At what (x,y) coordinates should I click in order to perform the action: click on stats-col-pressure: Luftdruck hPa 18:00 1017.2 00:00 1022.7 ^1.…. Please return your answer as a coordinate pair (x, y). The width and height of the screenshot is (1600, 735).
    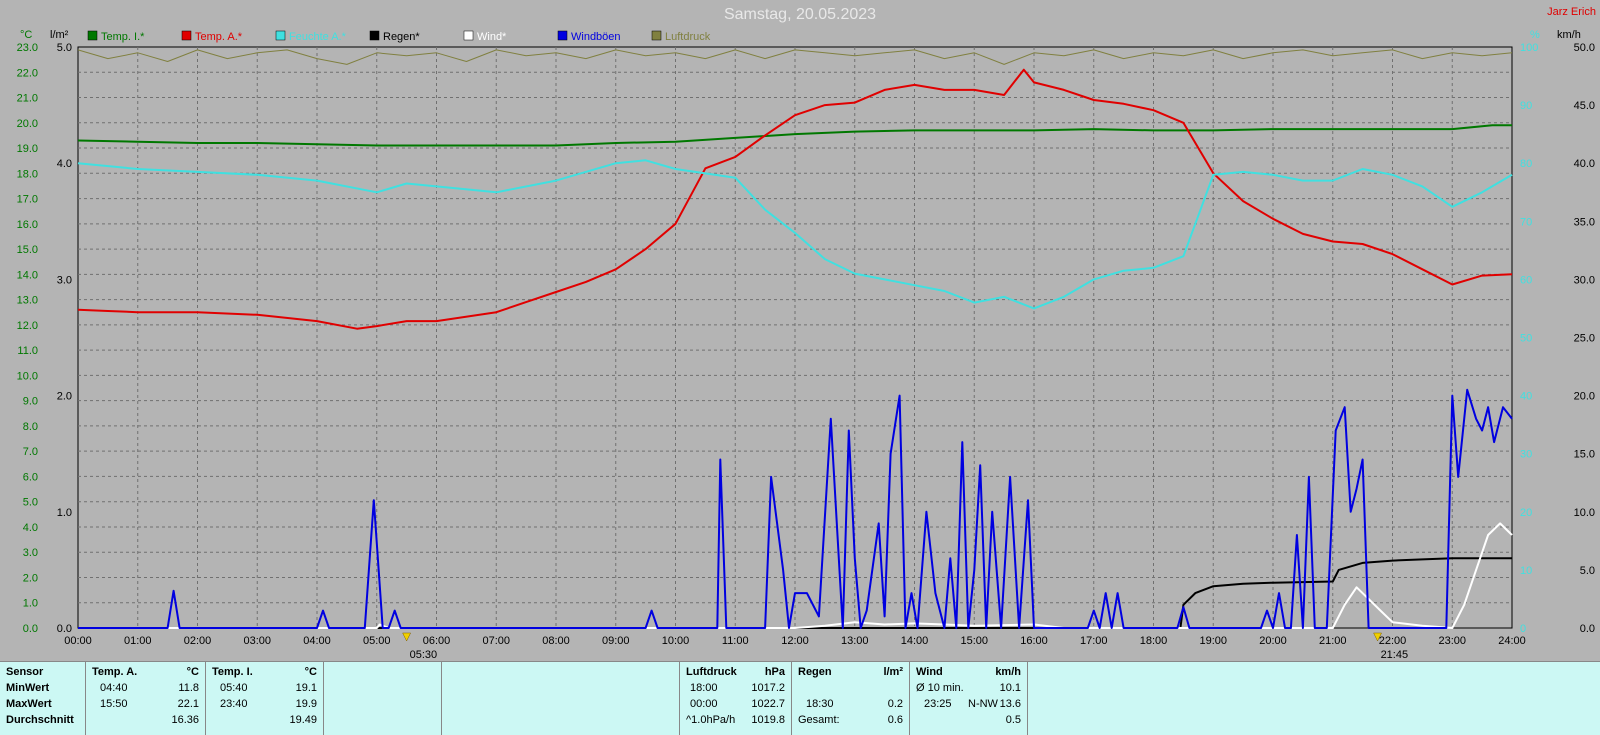
    Looking at the image, I should click on (736, 698).